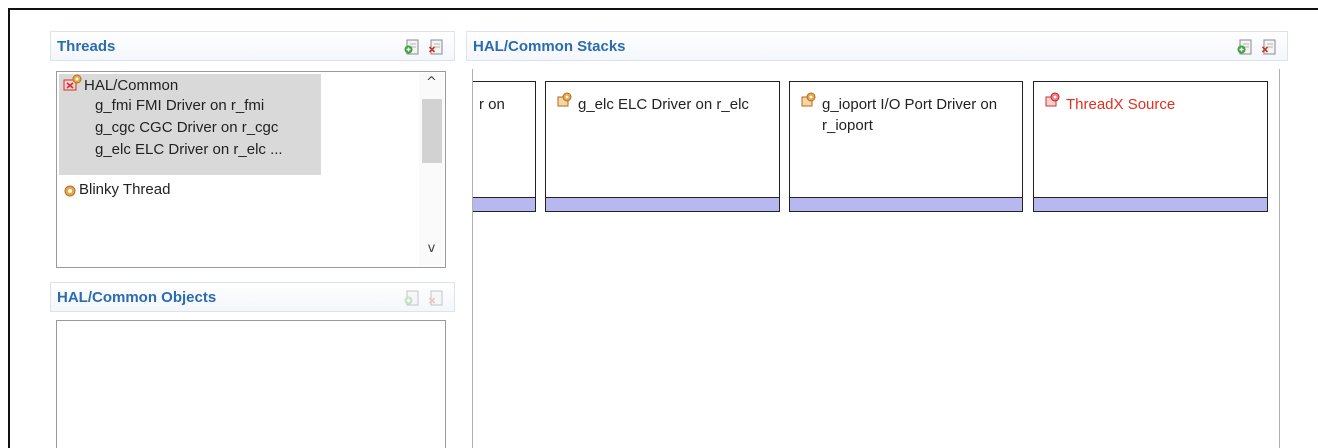 Image resolution: width=1318 pixels, height=448 pixels. Describe the element at coordinates (504, 146) in the screenshot. I see `stack-module-partial: r on` at that location.